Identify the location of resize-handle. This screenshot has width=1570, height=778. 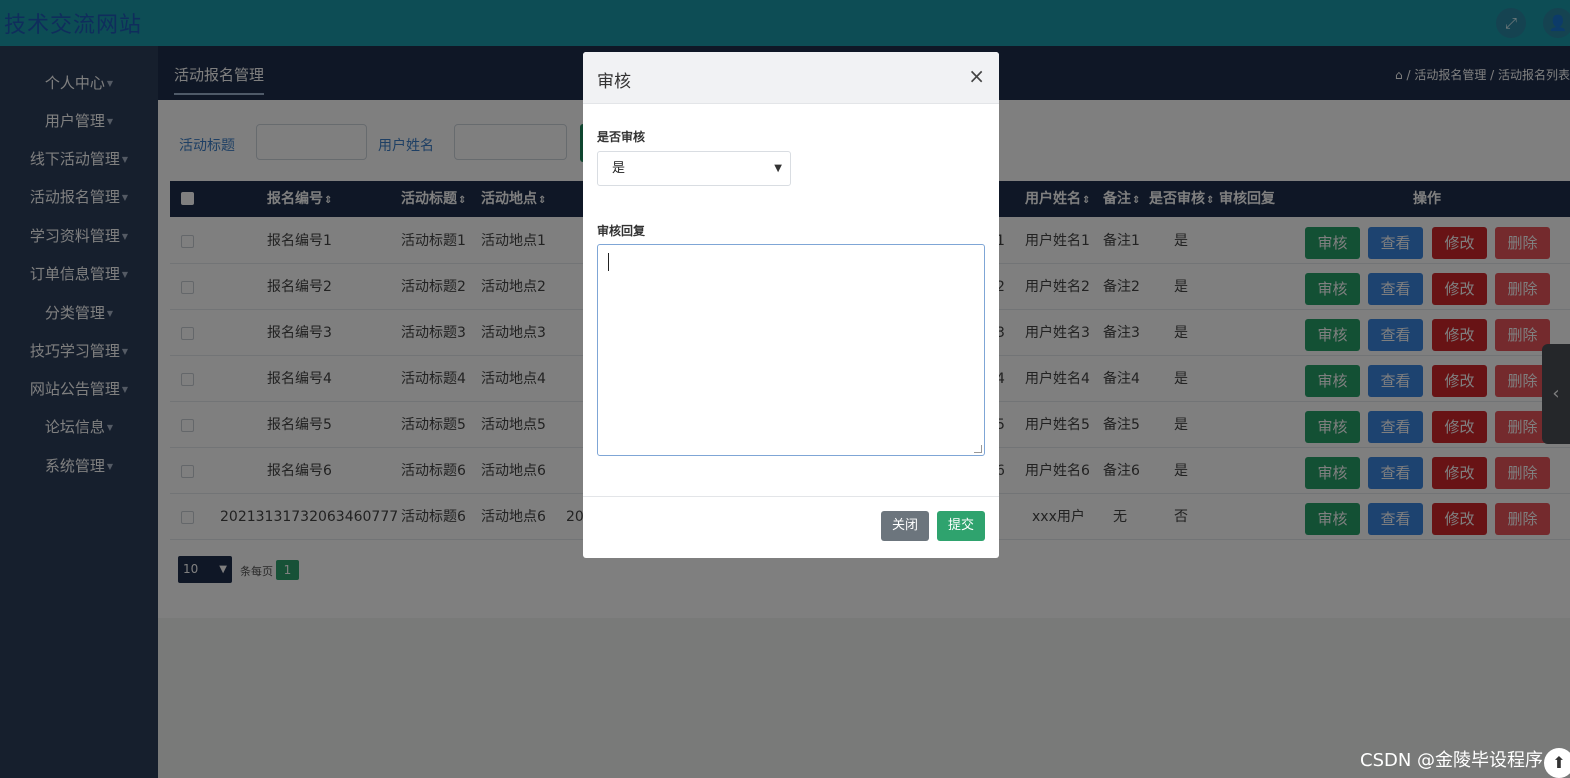
(978, 449).